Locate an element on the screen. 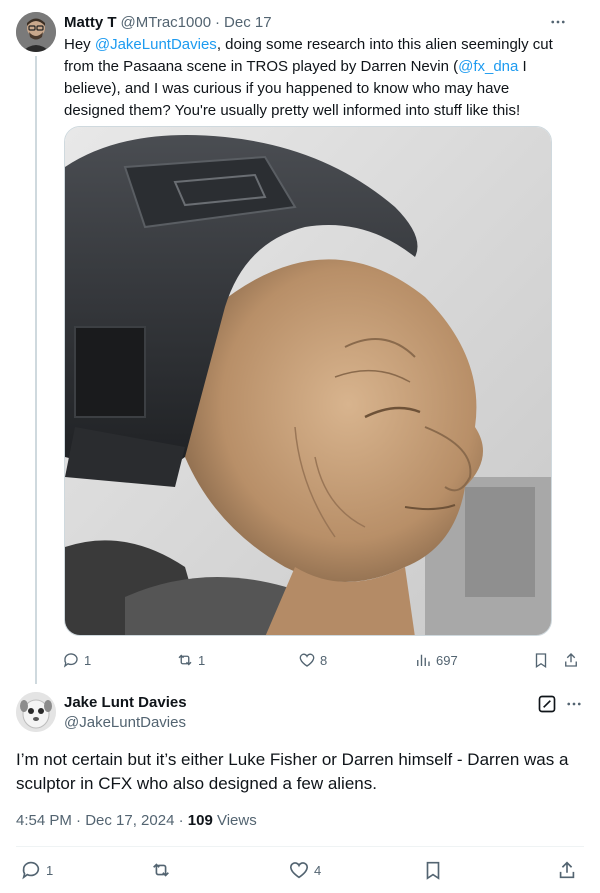  like-count: 8 is located at coordinates (324, 660).